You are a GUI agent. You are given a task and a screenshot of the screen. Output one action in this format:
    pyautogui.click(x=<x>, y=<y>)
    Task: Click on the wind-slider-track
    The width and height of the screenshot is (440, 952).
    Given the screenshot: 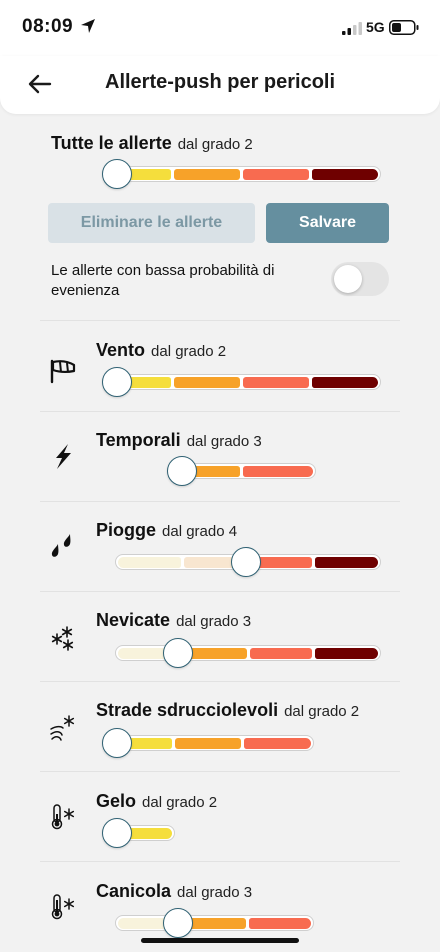 What is the action you would take?
    pyautogui.click(x=241, y=382)
    